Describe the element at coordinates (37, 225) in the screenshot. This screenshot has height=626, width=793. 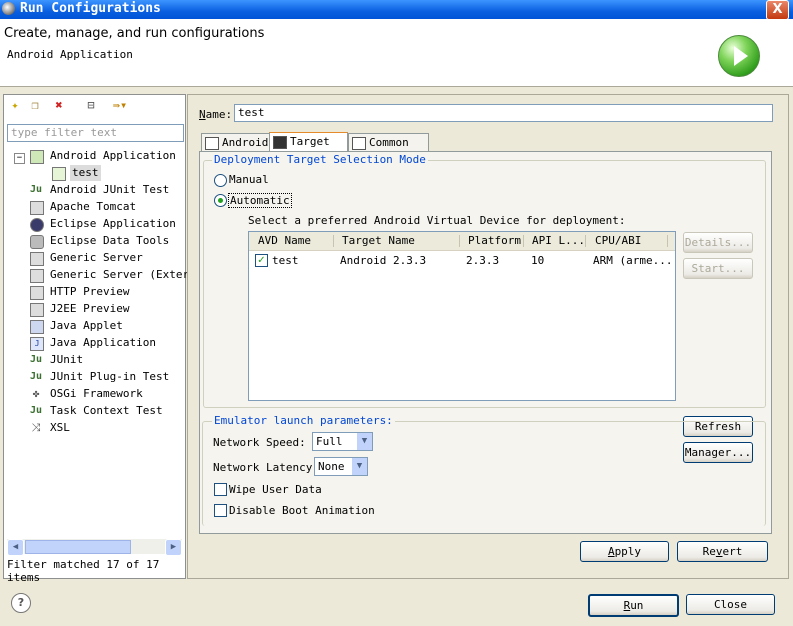
I see `eclipse-icon` at that location.